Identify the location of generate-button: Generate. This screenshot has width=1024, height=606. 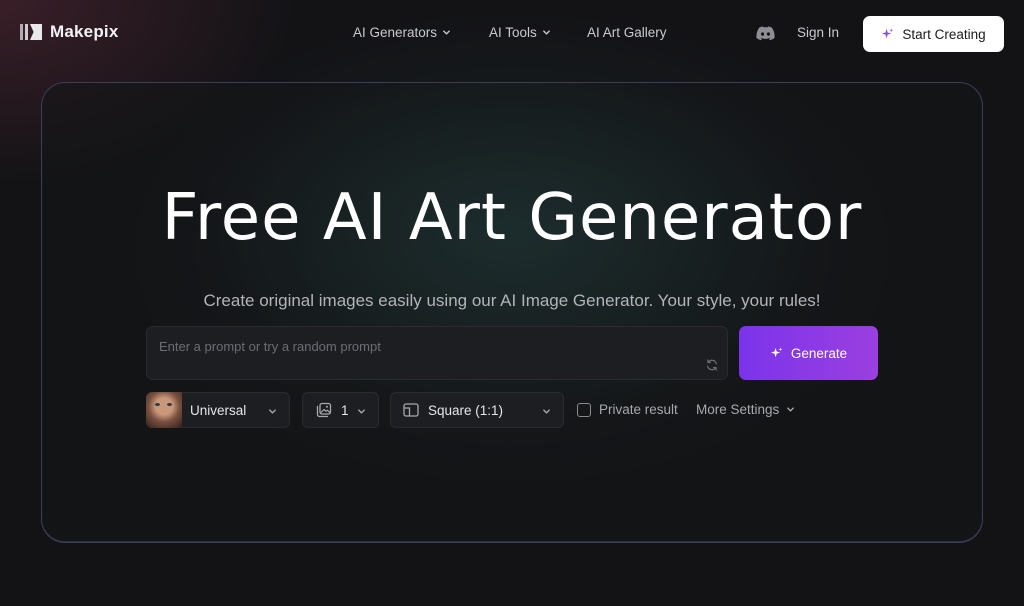
(808, 353).